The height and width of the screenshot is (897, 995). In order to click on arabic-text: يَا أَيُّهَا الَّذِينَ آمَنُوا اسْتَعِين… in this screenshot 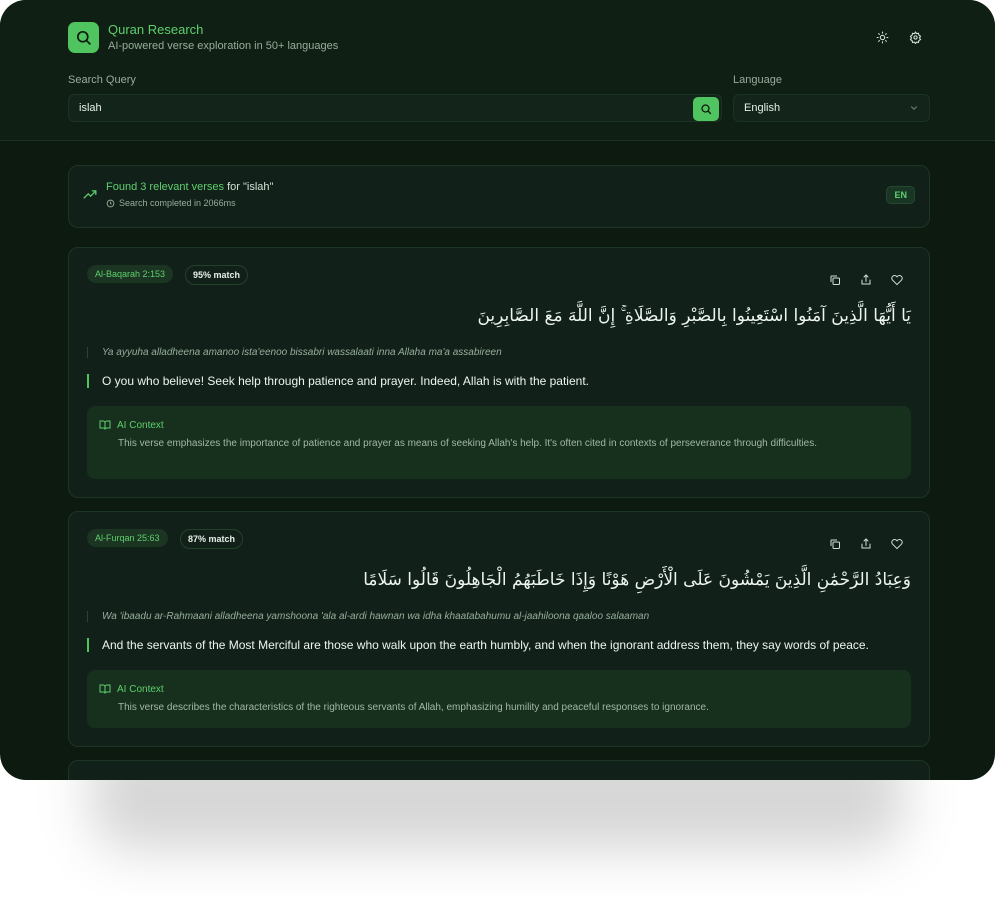, I will do `click(694, 316)`.